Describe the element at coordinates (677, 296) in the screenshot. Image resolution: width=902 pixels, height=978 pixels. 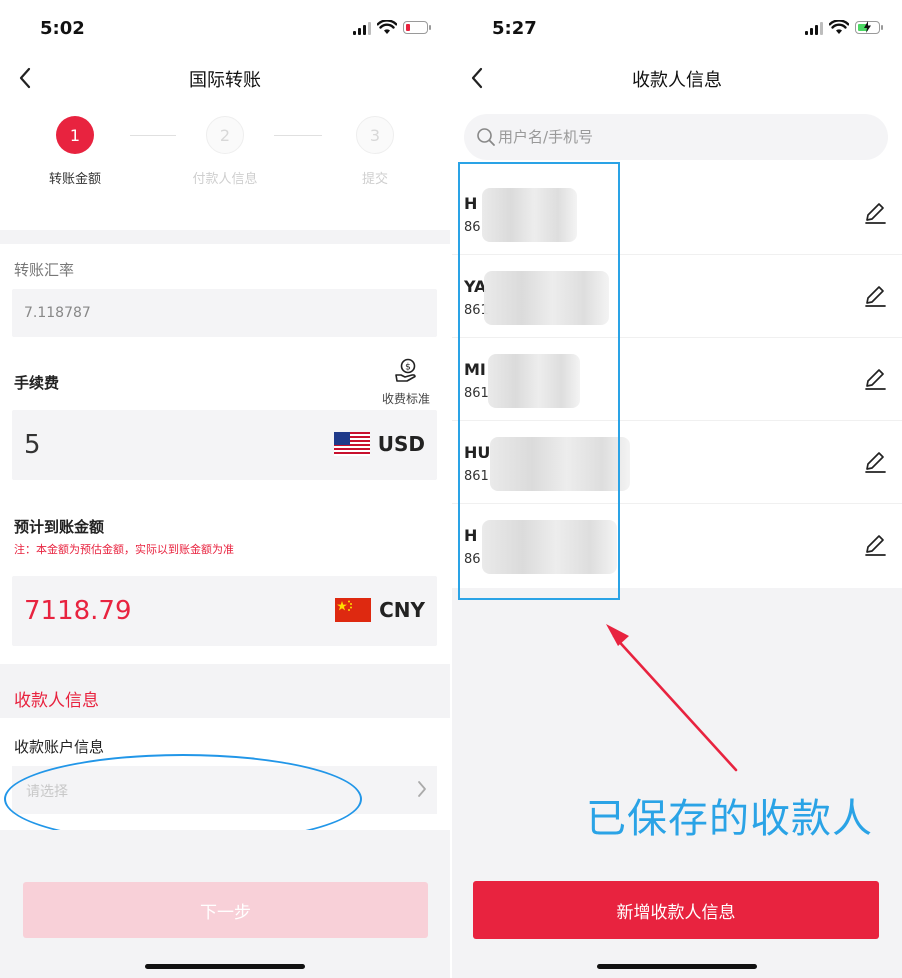
I see `recipient-row: YA 861` at that location.